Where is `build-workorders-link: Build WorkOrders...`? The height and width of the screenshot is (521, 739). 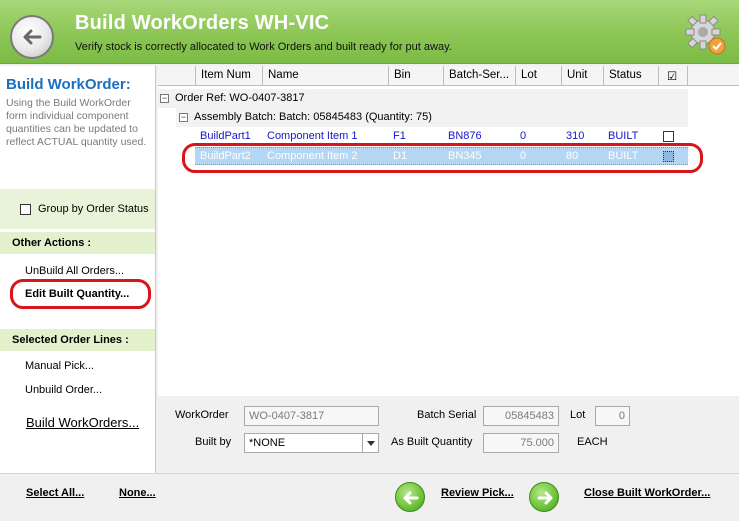 build-workorders-link: Build WorkOrders... is located at coordinates (82, 422).